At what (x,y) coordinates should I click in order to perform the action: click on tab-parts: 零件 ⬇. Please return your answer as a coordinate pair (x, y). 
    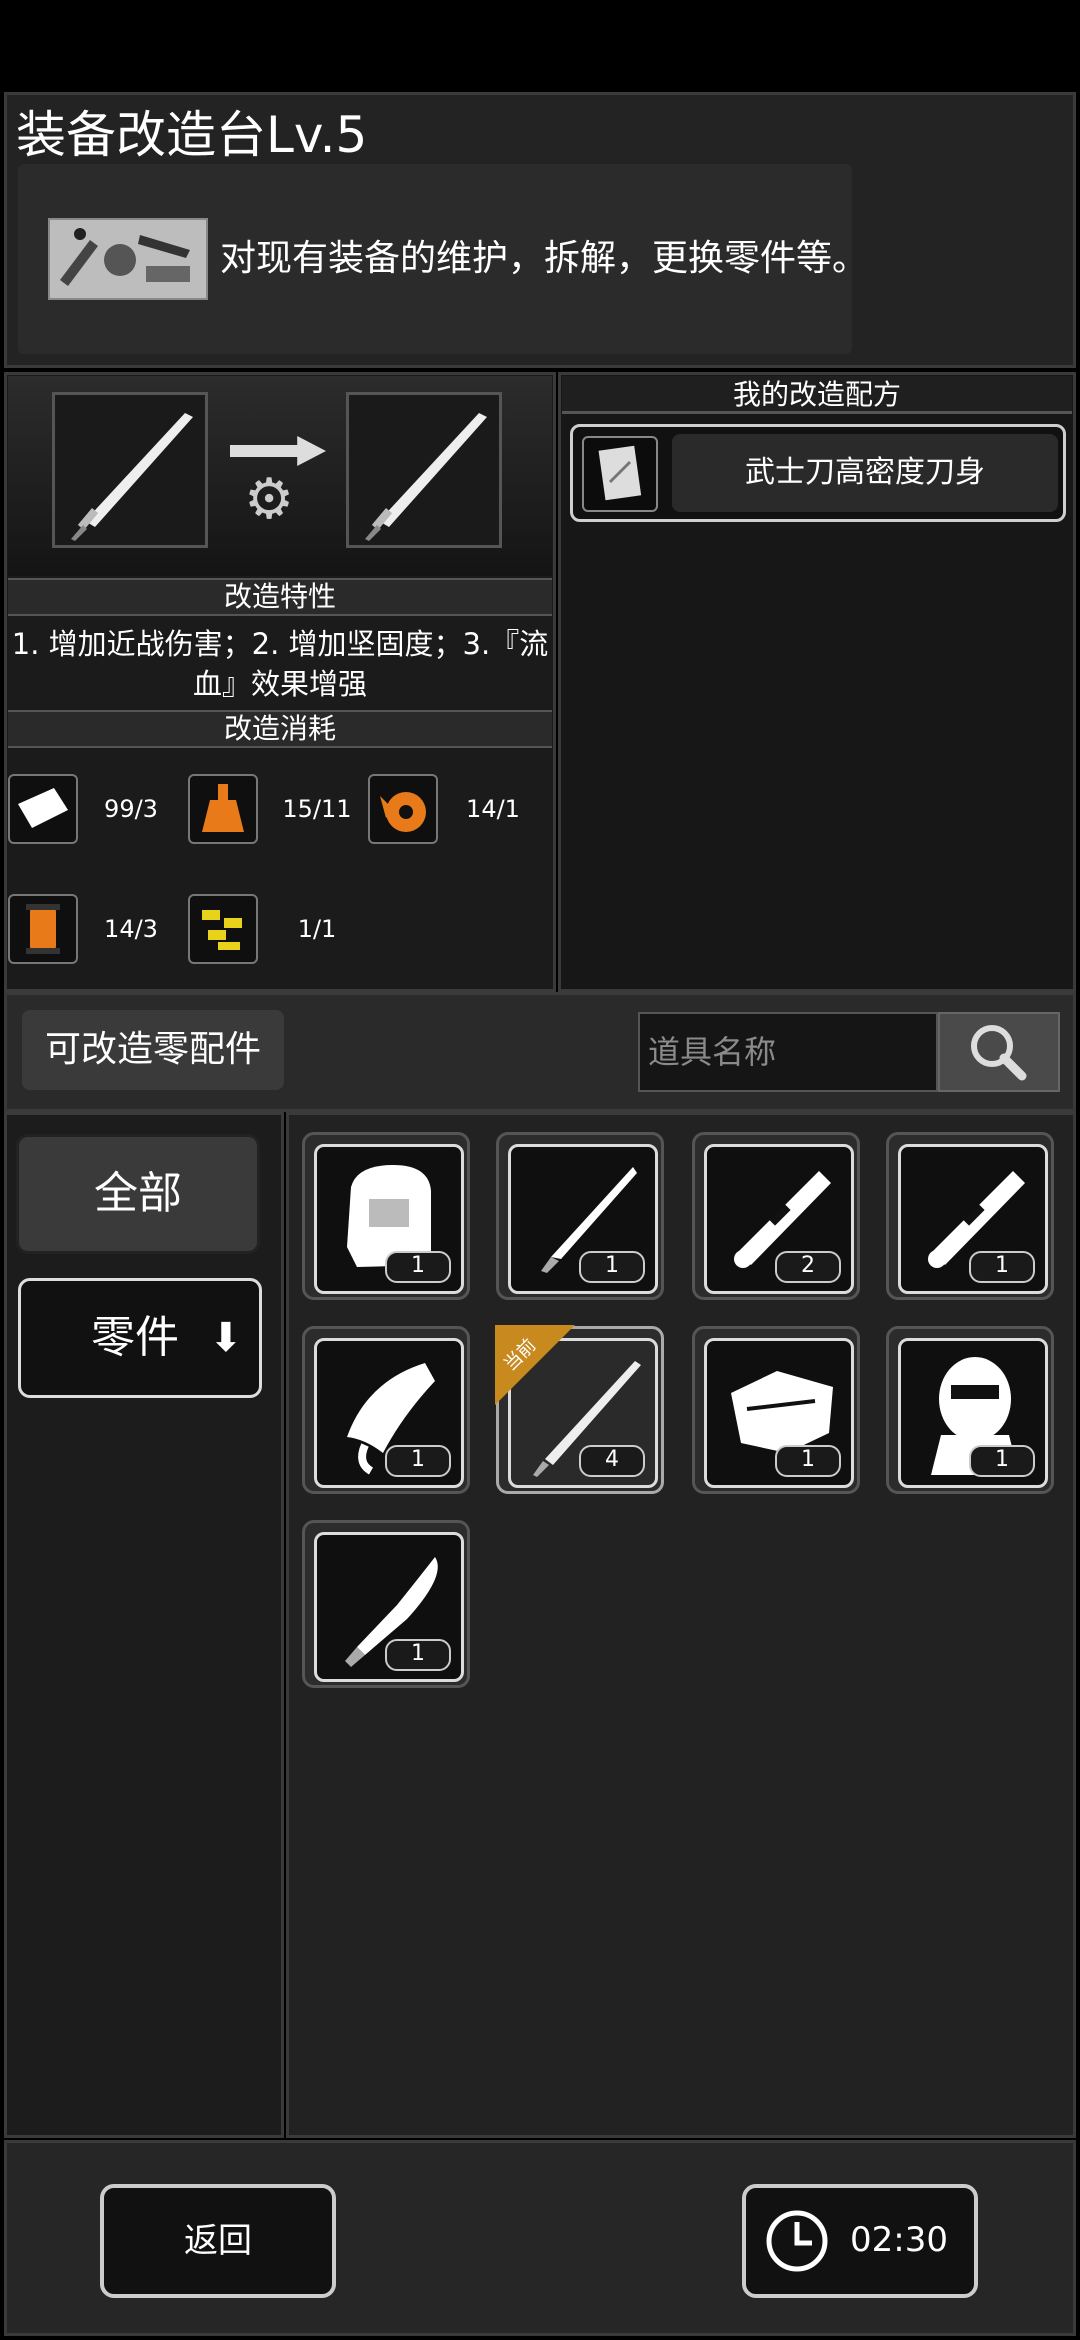
    Looking at the image, I should click on (140, 1338).